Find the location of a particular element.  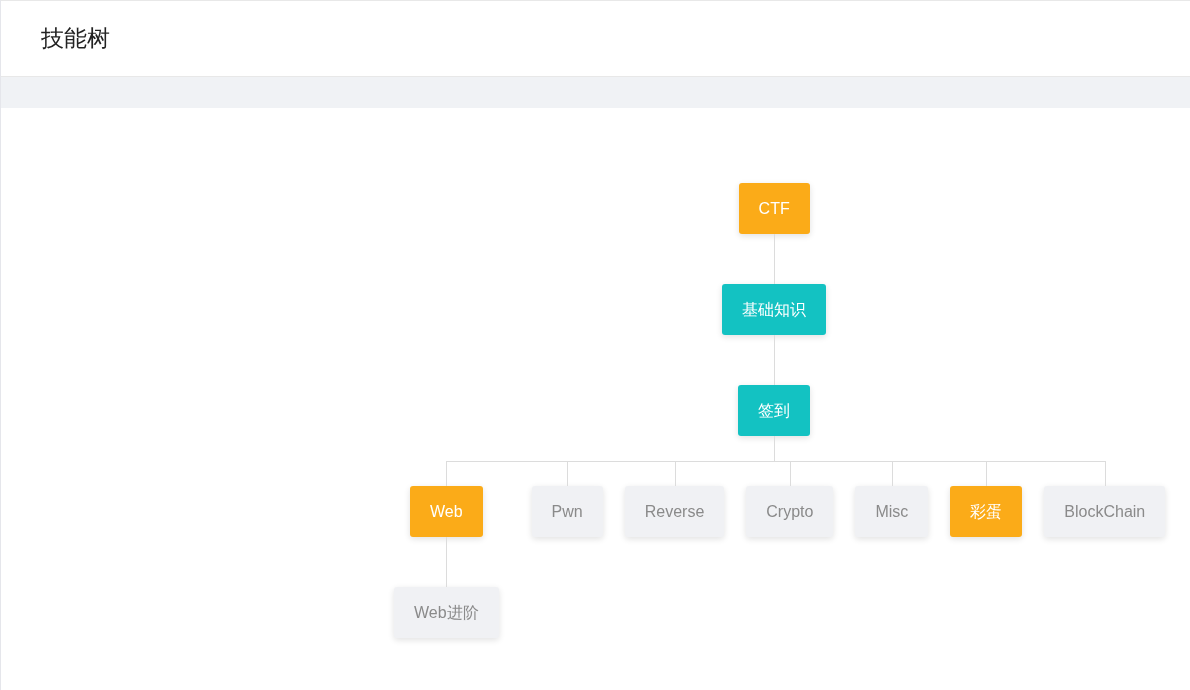

skill-node: Web is located at coordinates (446, 511).